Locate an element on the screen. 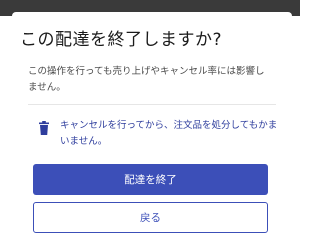  back-button: 戻る is located at coordinates (150, 217).